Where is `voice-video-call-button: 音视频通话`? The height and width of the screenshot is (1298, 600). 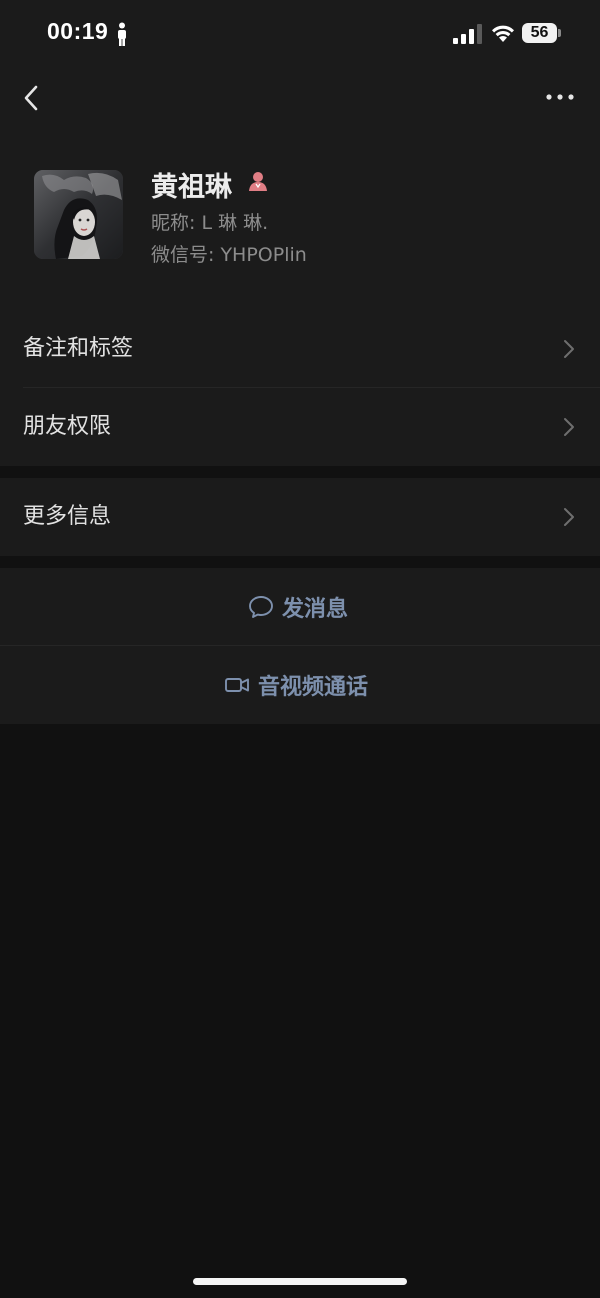 voice-video-call-button: 音视频通话 is located at coordinates (300, 685).